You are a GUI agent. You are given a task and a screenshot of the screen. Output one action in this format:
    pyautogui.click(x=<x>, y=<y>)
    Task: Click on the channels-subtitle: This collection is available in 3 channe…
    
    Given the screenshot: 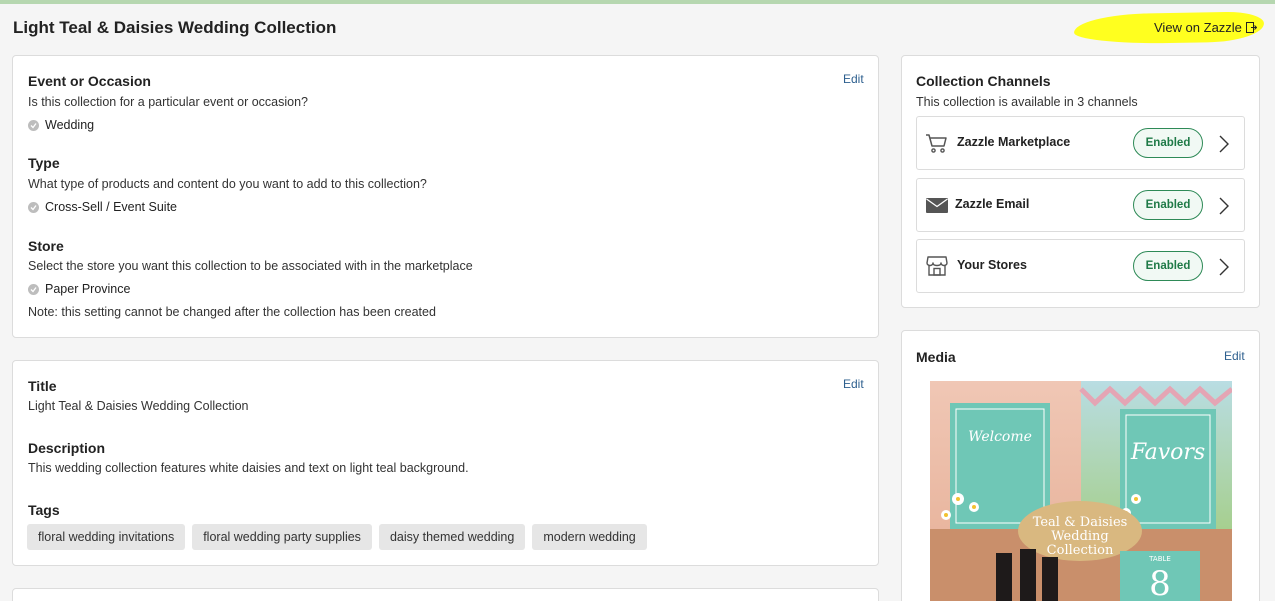 What is the action you would take?
    pyautogui.click(x=1027, y=102)
    